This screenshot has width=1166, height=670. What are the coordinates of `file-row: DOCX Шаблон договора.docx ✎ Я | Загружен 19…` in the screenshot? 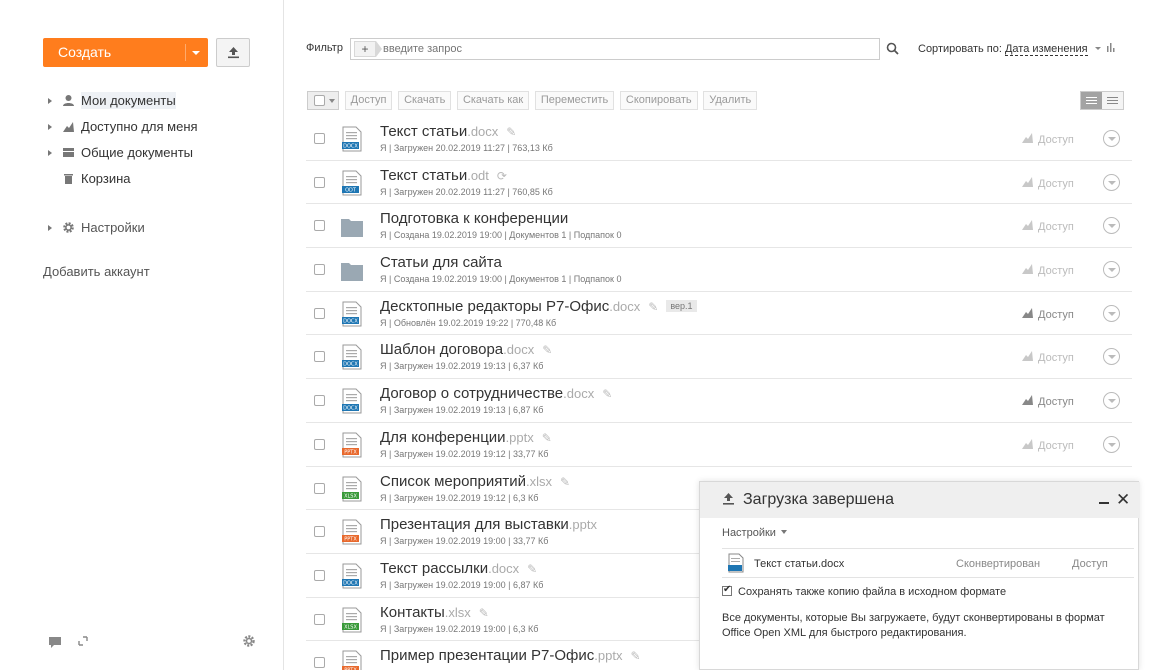 It's located at (719, 357).